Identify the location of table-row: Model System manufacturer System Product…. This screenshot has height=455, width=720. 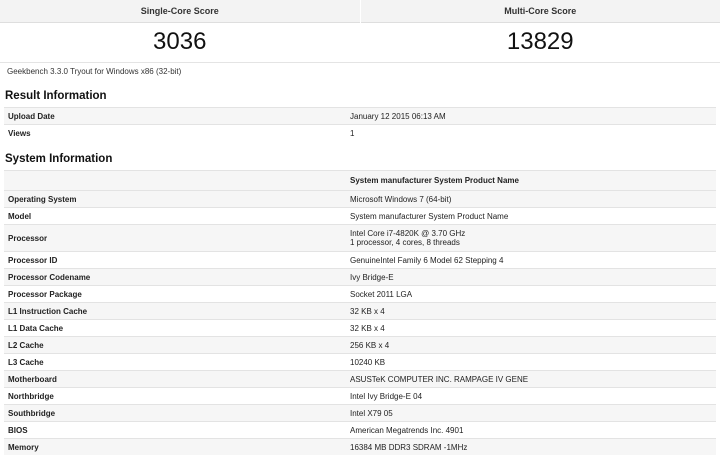
(360, 216).